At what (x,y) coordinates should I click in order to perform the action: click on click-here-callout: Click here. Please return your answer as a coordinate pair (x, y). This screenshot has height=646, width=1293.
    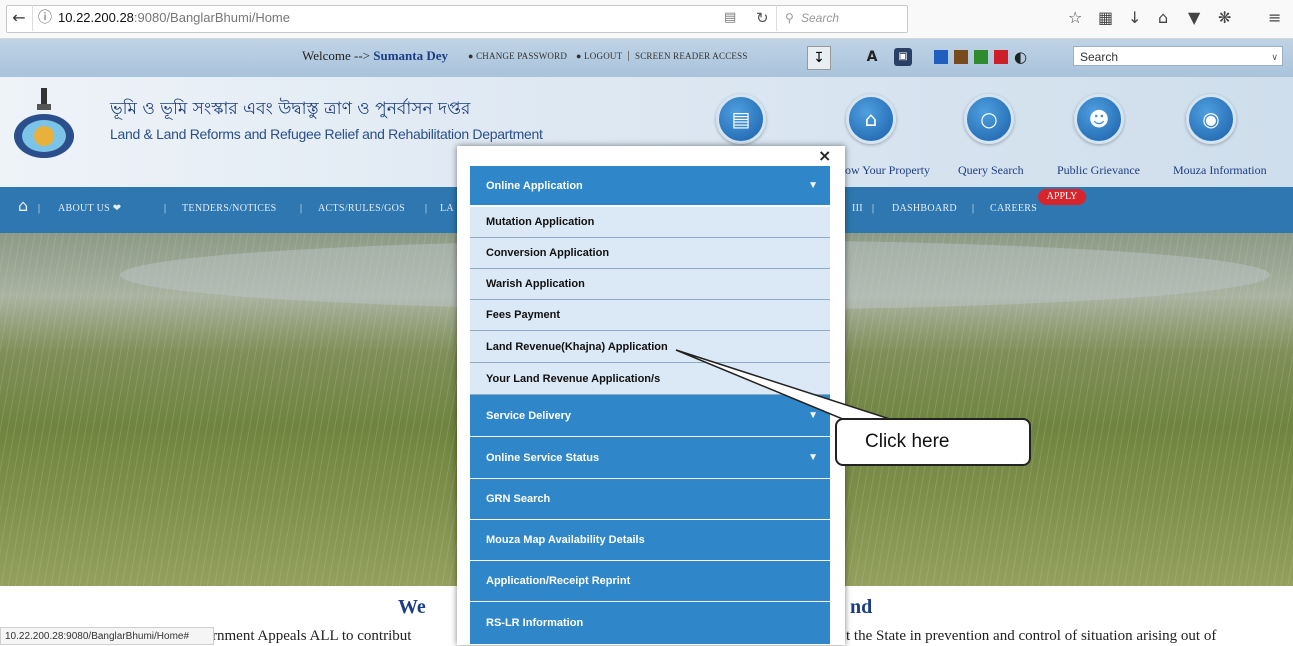
    Looking at the image, I should click on (933, 442).